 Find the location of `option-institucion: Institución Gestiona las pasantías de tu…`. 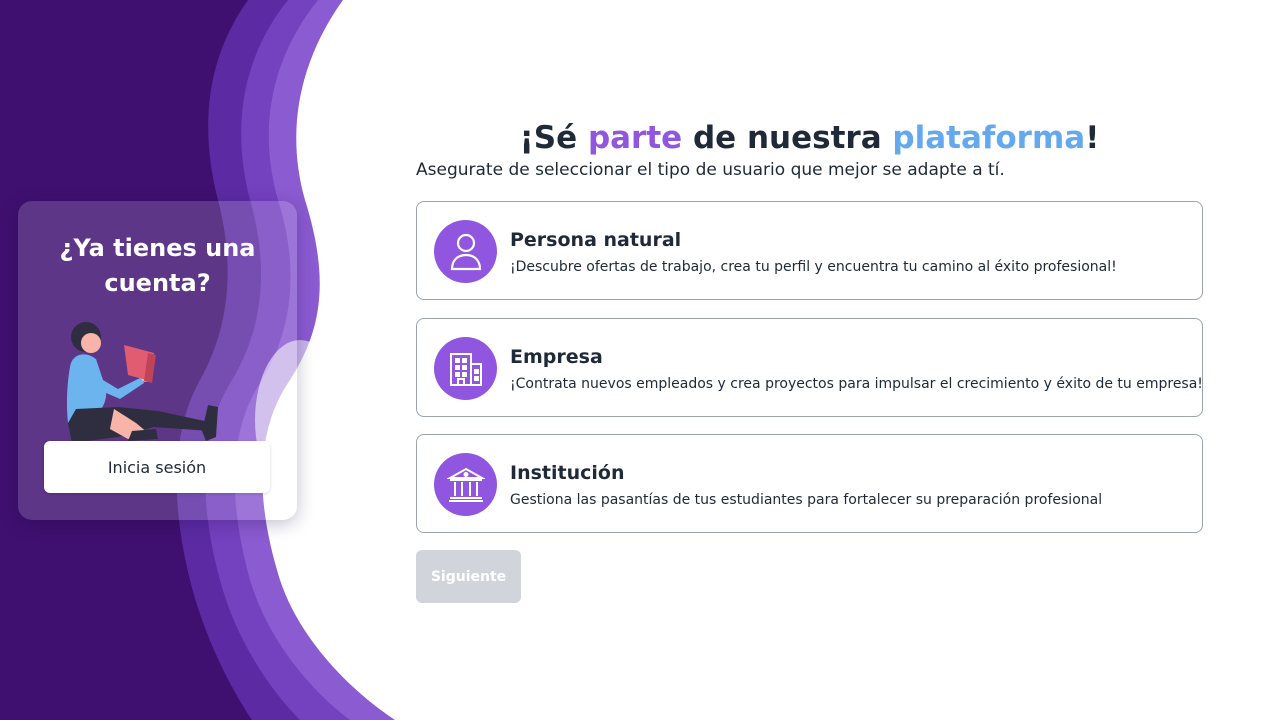

option-institucion: Institución Gestiona las pasantías de tu… is located at coordinates (809, 483).